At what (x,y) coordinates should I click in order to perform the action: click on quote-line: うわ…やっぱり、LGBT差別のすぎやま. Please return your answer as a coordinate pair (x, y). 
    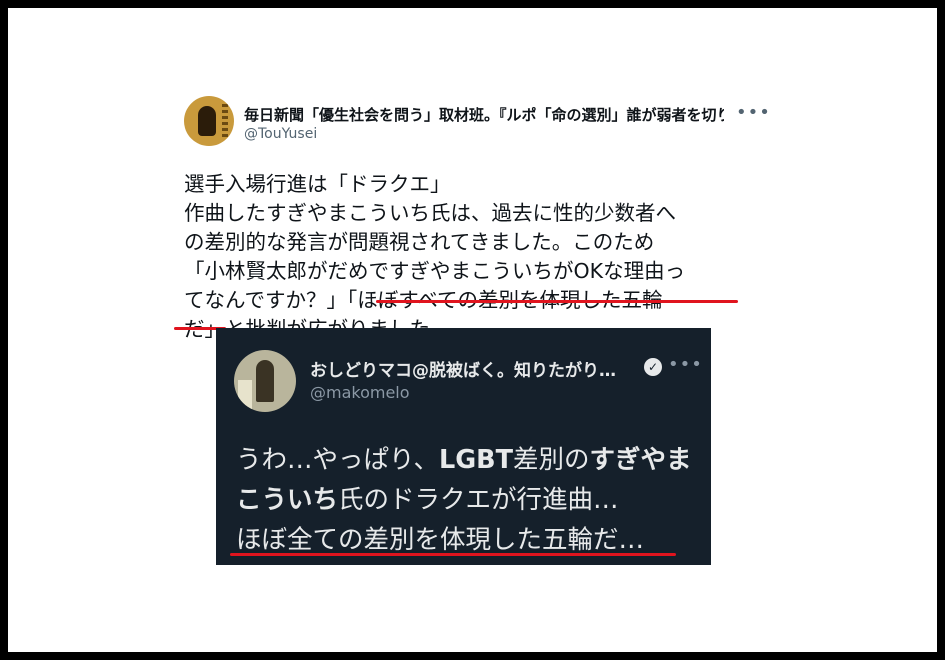
    Looking at the image, I should click on (471, 460).